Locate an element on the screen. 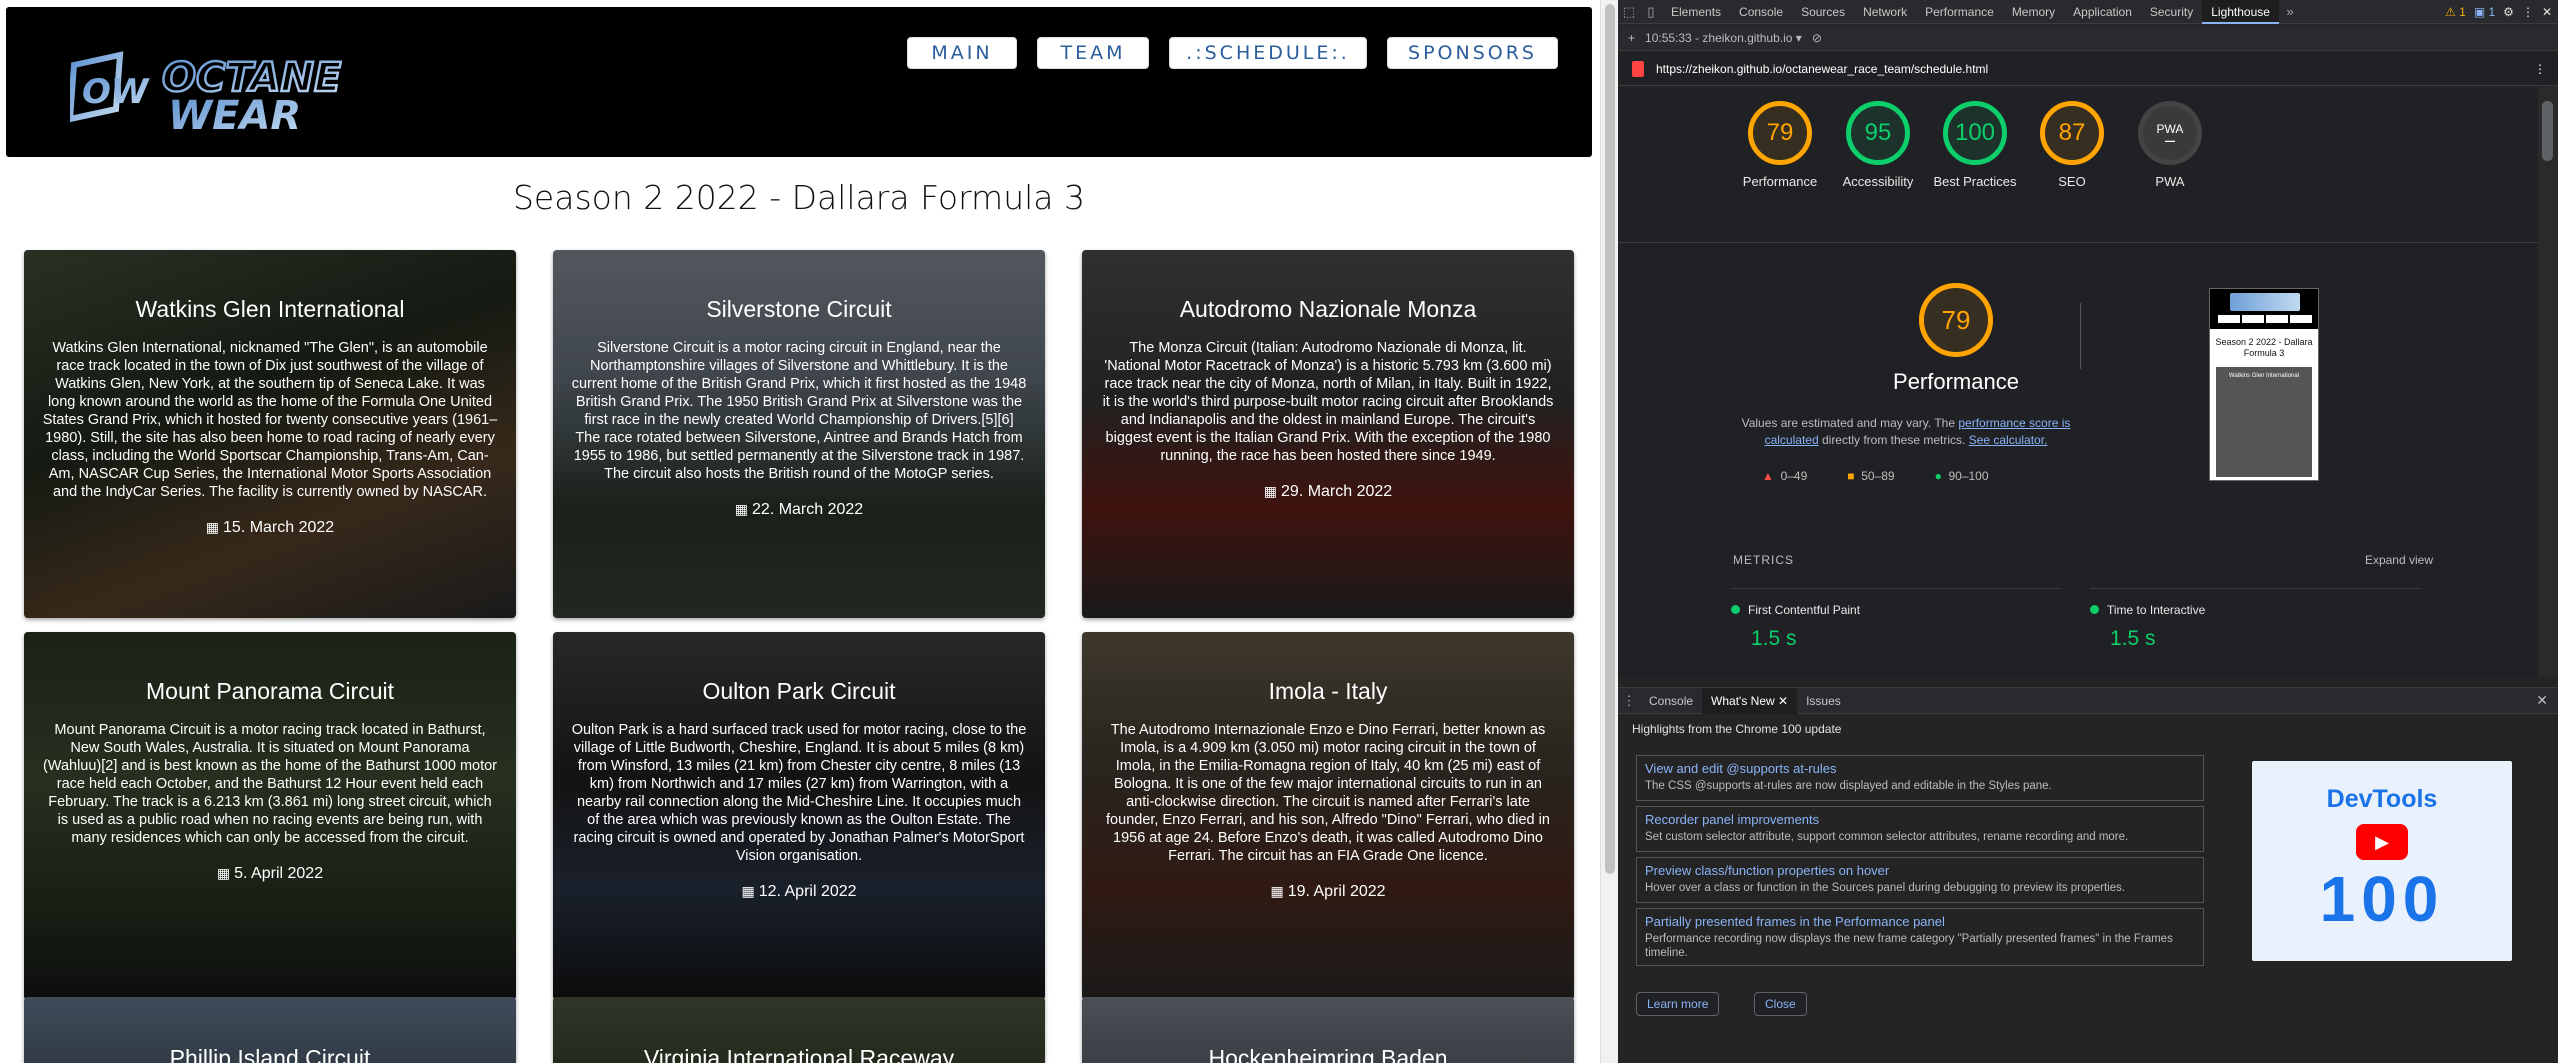 Image resolution: width=2558 pixels, height=1063 pixels. thumbnail-title: Season 2 2022 - Dallara Formula 3 is located at coordinates (2264, 347).